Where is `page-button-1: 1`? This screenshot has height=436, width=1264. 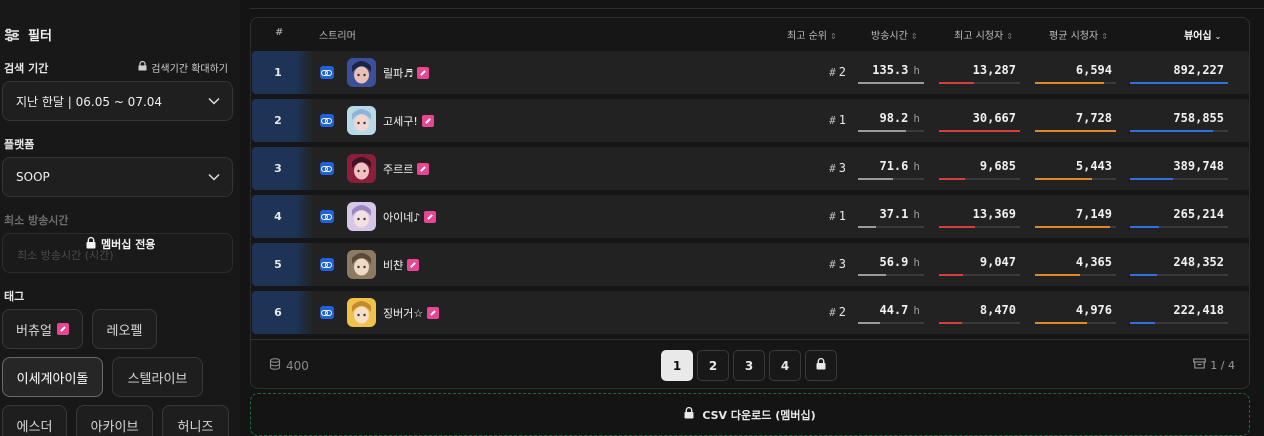
page-button-1: 1 is located at coordinates (677, 365).